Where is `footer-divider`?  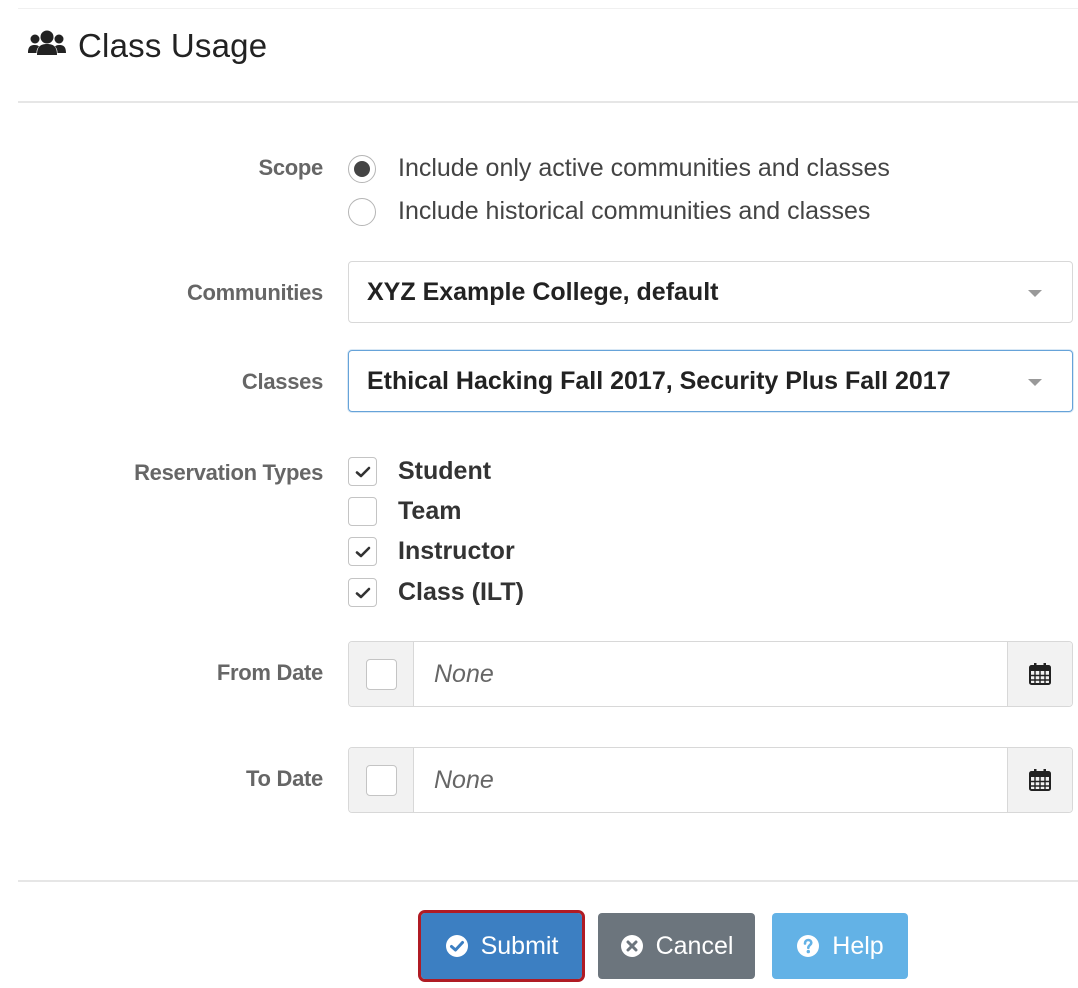
footer-divider is located at coordinates (548, 881).